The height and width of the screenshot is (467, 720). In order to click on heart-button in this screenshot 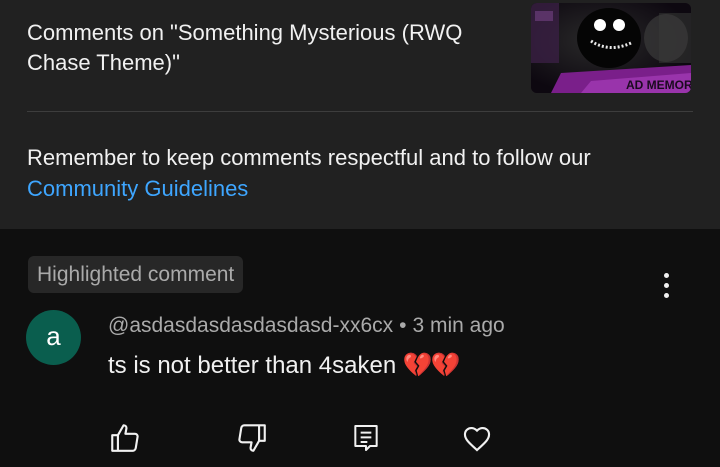, I will do `click(477, 438)`.